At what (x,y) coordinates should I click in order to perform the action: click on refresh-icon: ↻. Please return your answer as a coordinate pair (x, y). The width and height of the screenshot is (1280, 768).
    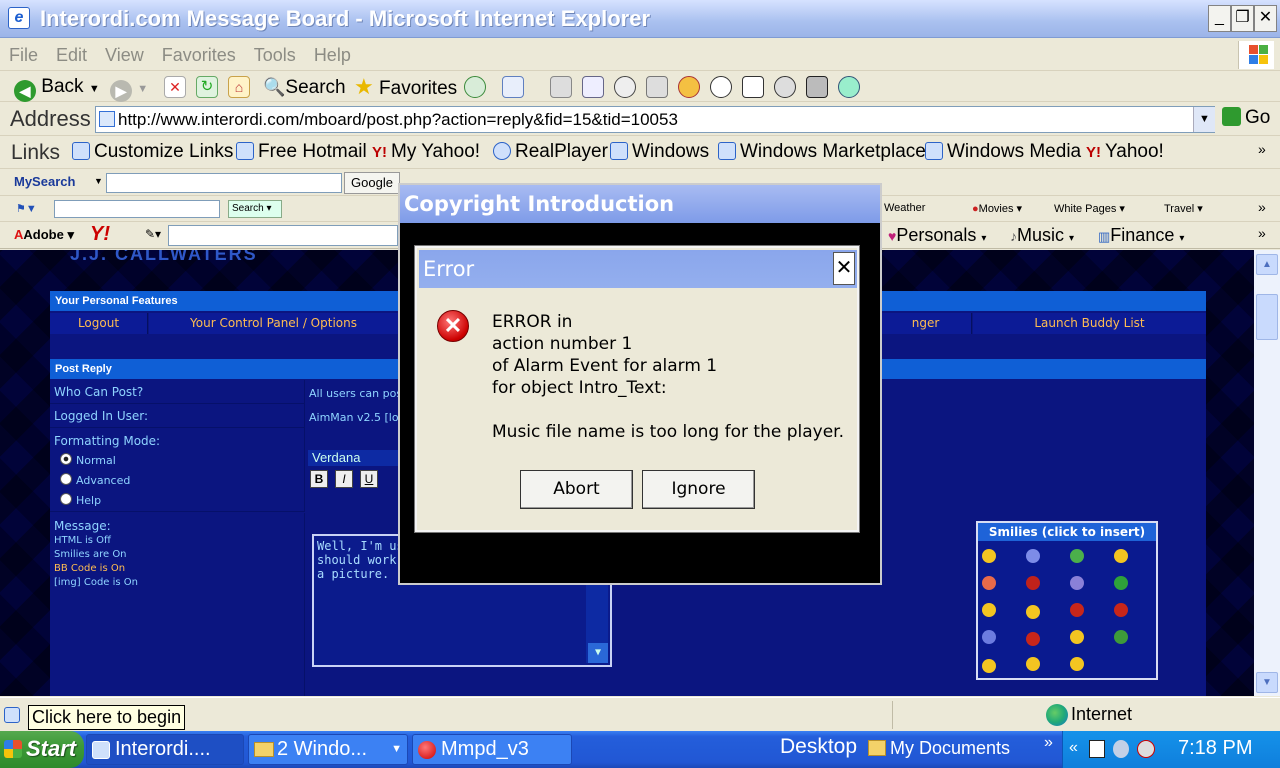
    Looking at the image, I should click on (207, 87).